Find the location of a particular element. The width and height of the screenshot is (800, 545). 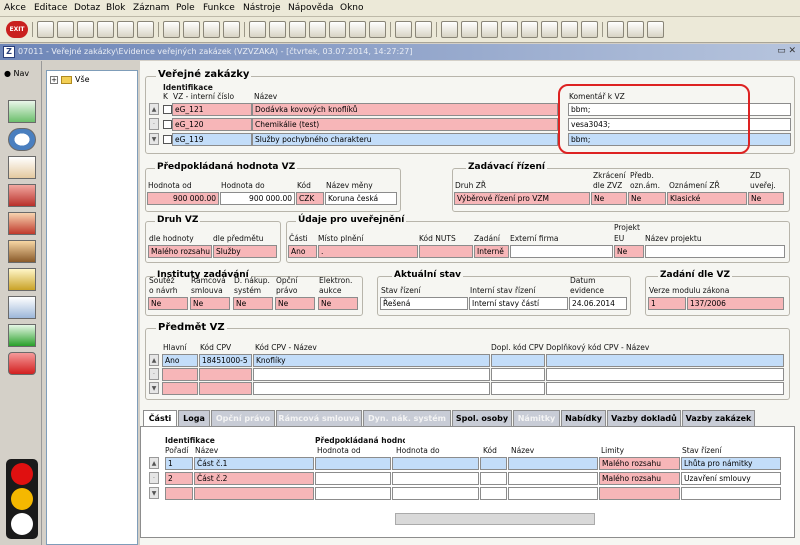

projekt-field is located at coordinates (715, 251).